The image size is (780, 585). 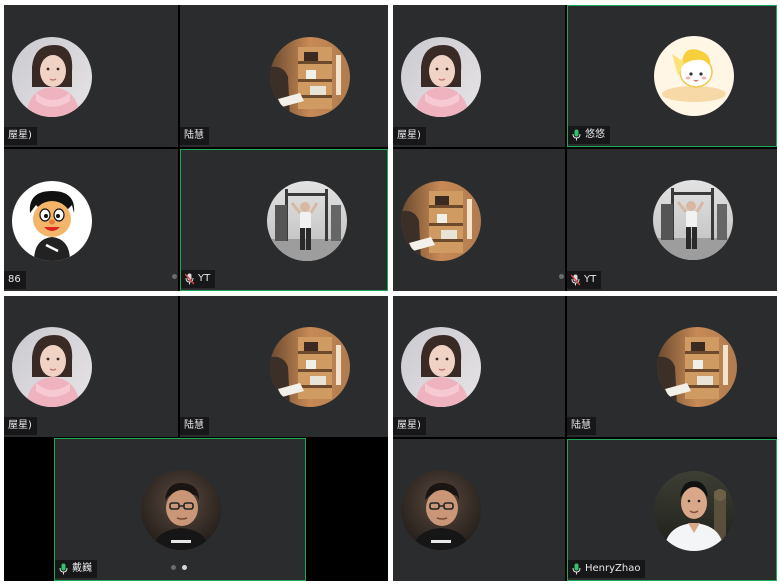 What do you see at coordinates (184, 567) in the screenshot?
I see `page-dot-current` at bounding box center [184, 567].